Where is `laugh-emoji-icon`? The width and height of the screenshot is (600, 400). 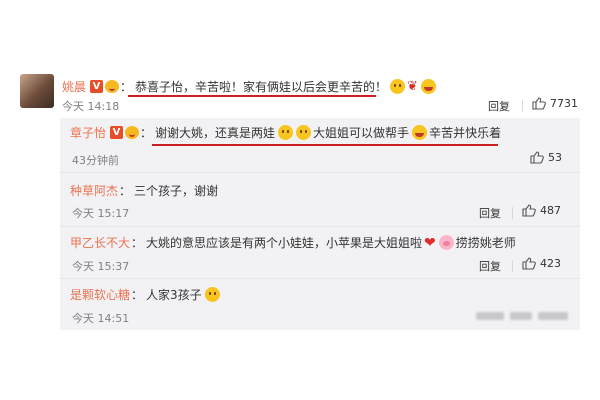
laugh-emoji-icon is located at coordinates (428, 86).